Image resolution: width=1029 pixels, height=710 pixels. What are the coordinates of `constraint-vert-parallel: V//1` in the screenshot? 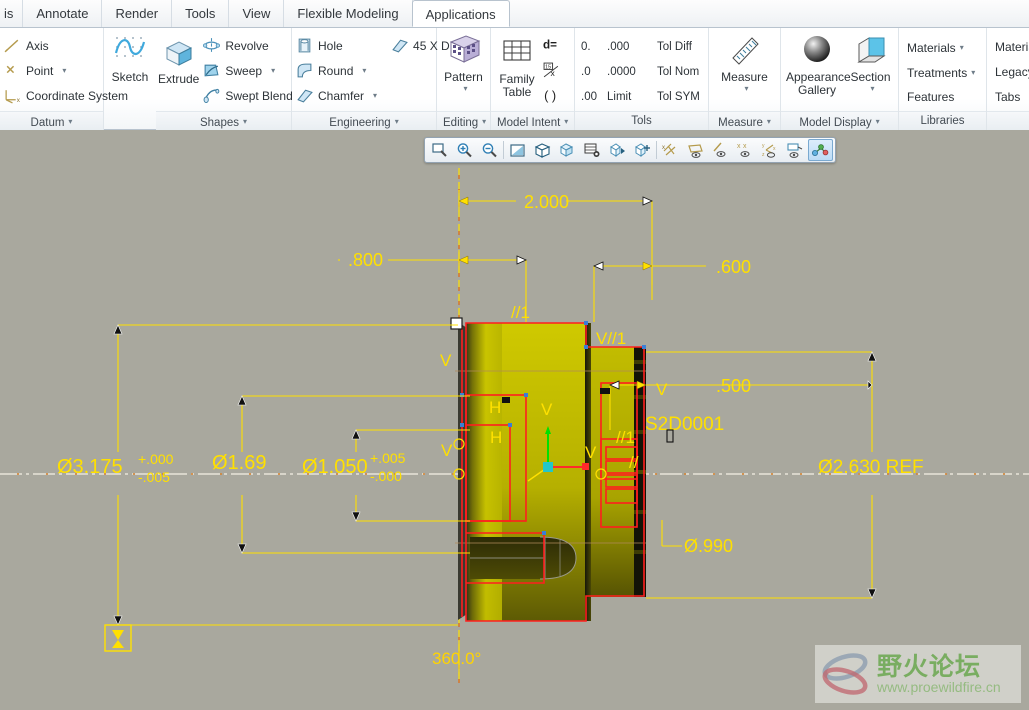 It's located at (611, 338).